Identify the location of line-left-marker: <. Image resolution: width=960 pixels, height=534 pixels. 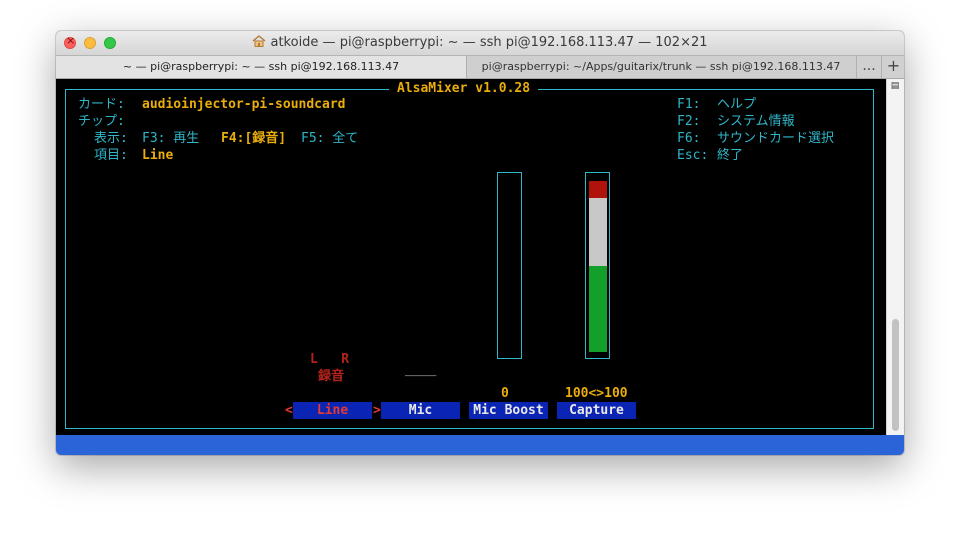
(289, 410).